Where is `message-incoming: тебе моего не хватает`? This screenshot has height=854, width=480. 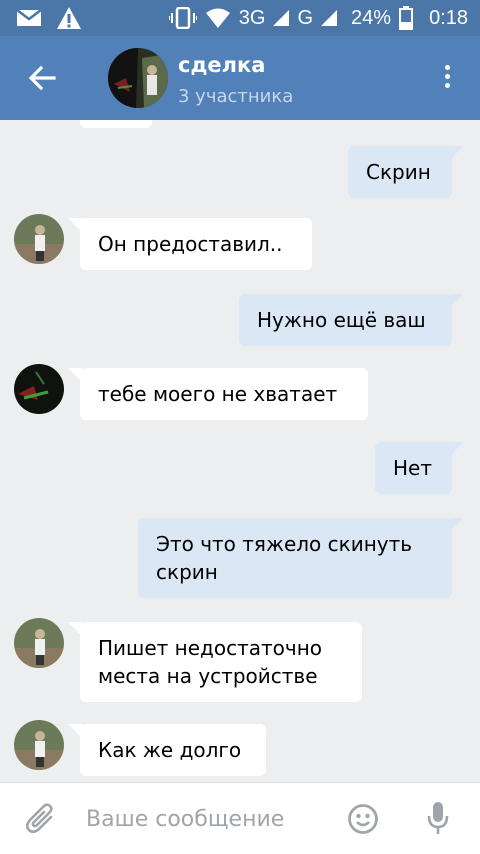
message-incoming: тебе моего не хватает is located at coordinates (218, 394).